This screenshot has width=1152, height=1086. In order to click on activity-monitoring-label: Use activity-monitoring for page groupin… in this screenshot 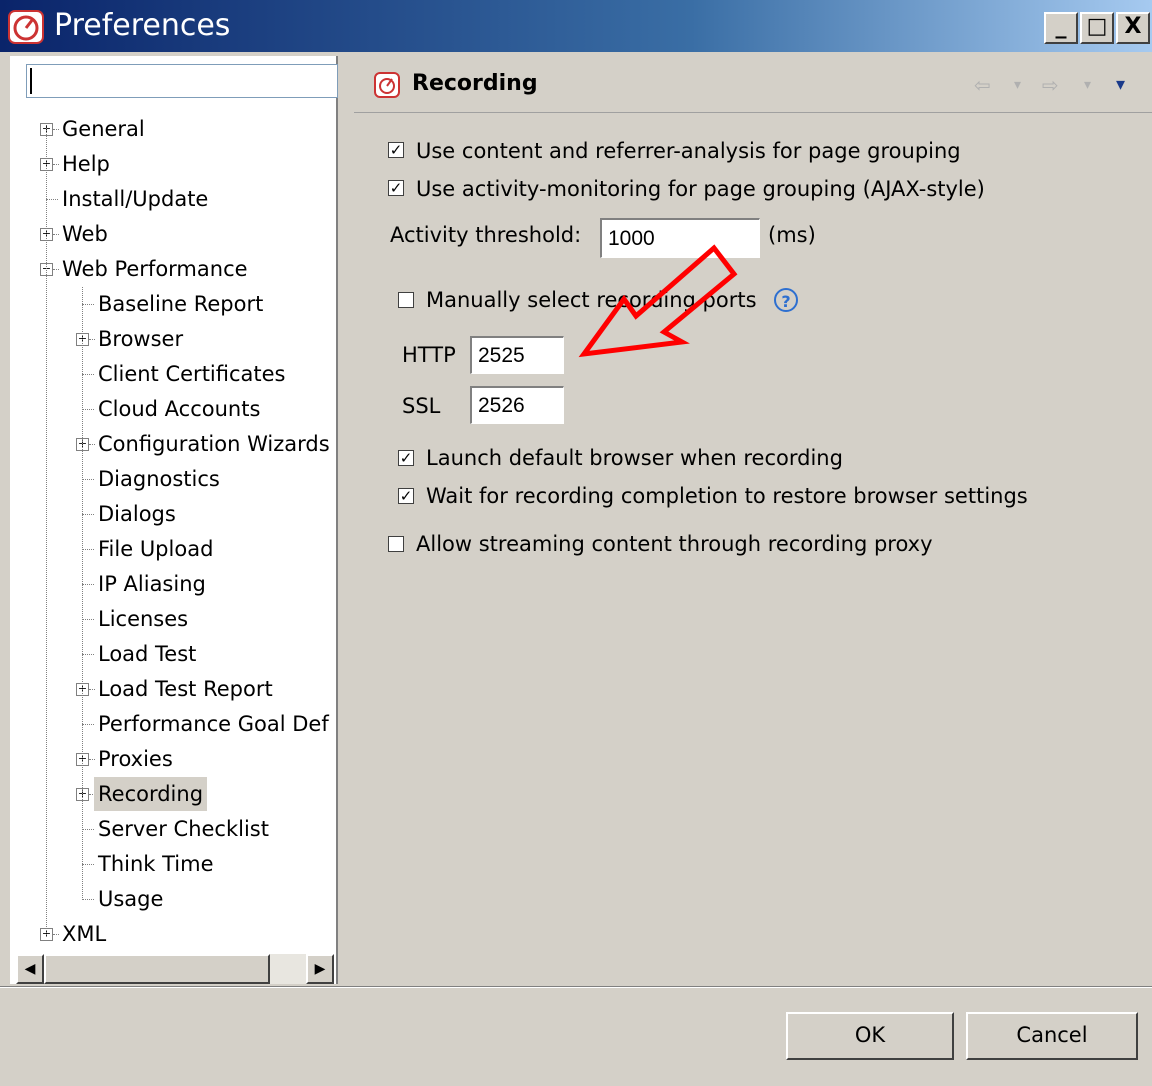, I will do `click(700, 189)`.